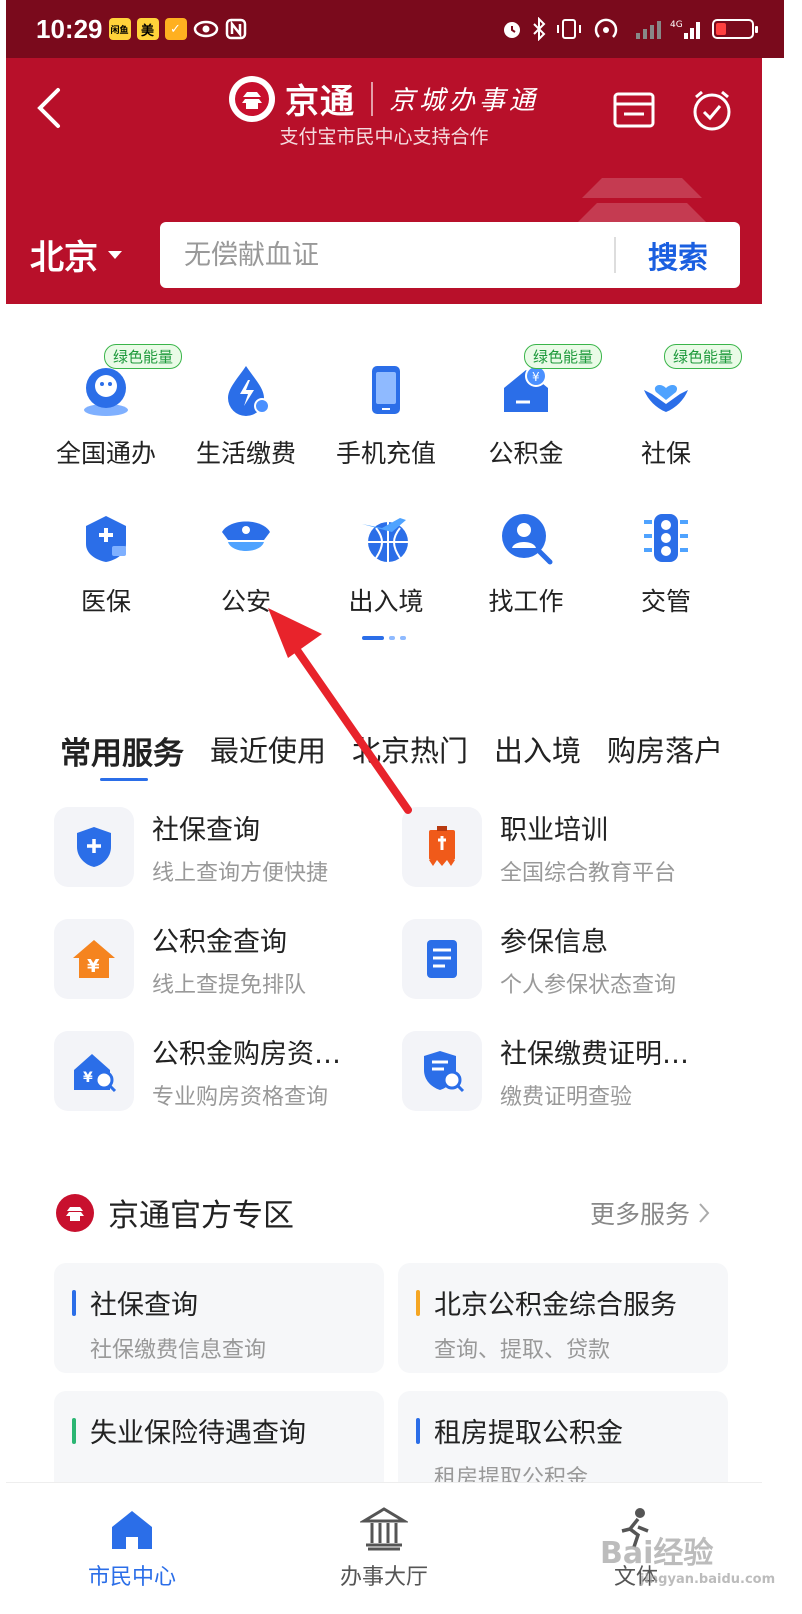  Describe the element at coordinates (384, 638) in the screenshot. I see `page-indicator` at that location.